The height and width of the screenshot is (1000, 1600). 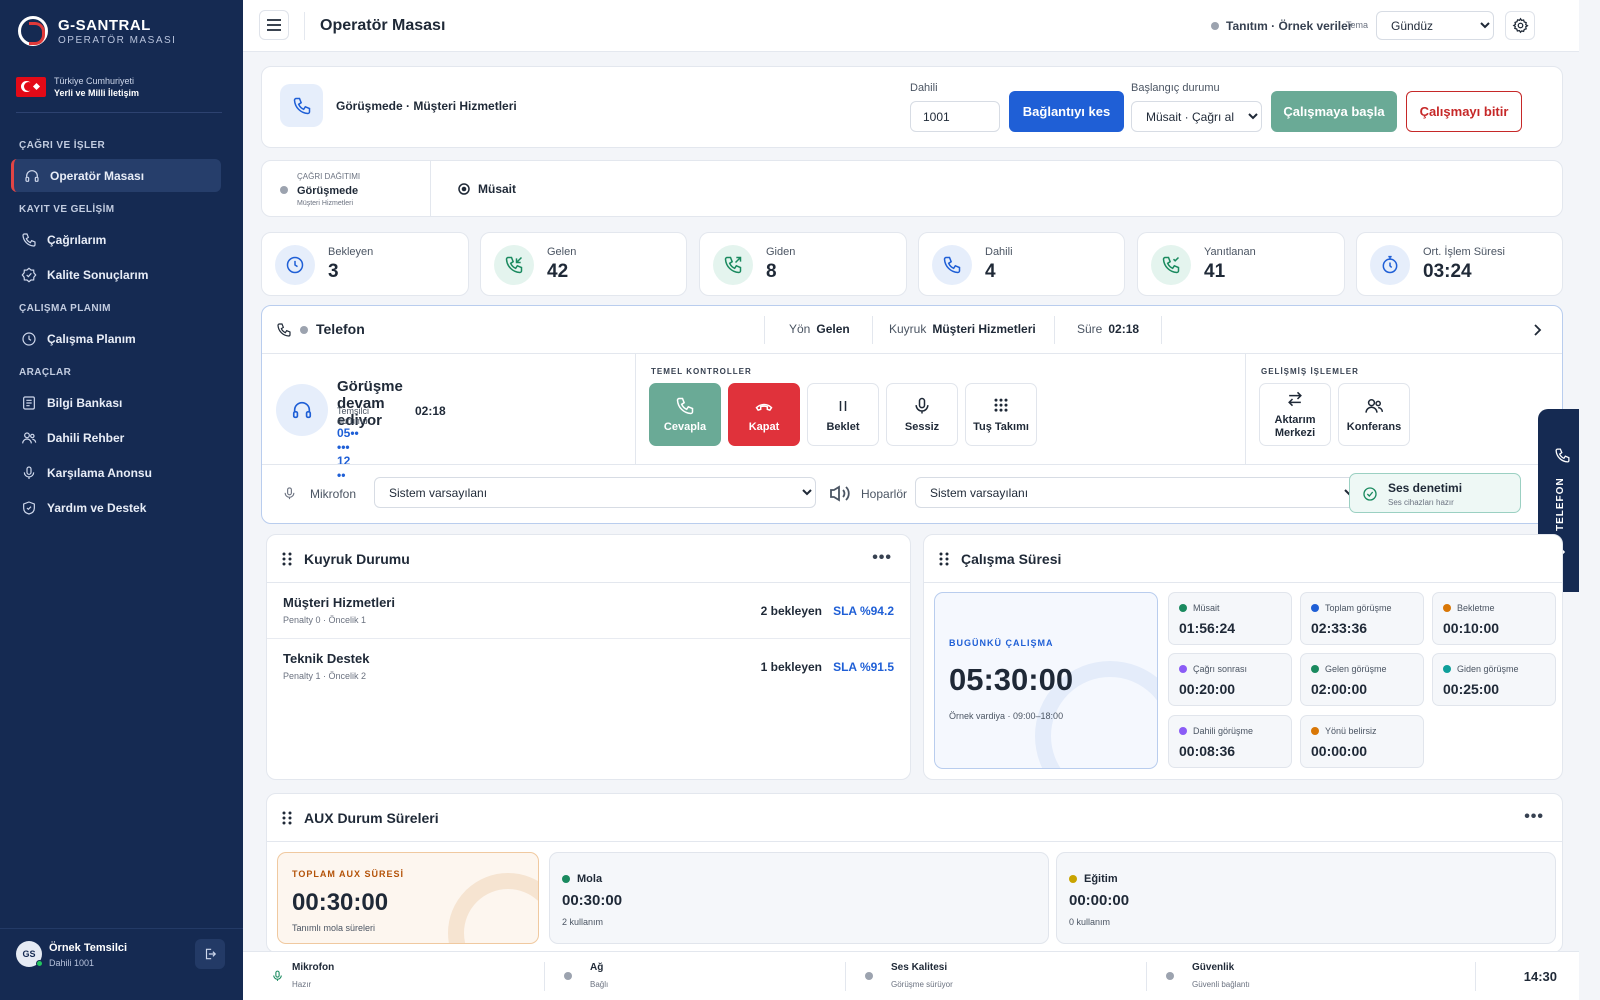 What do you see at coordinates (1334, 111) in the screenshot?
I see `start-work-button: Çalışmaya başla` at bounding box center [1334, 111].